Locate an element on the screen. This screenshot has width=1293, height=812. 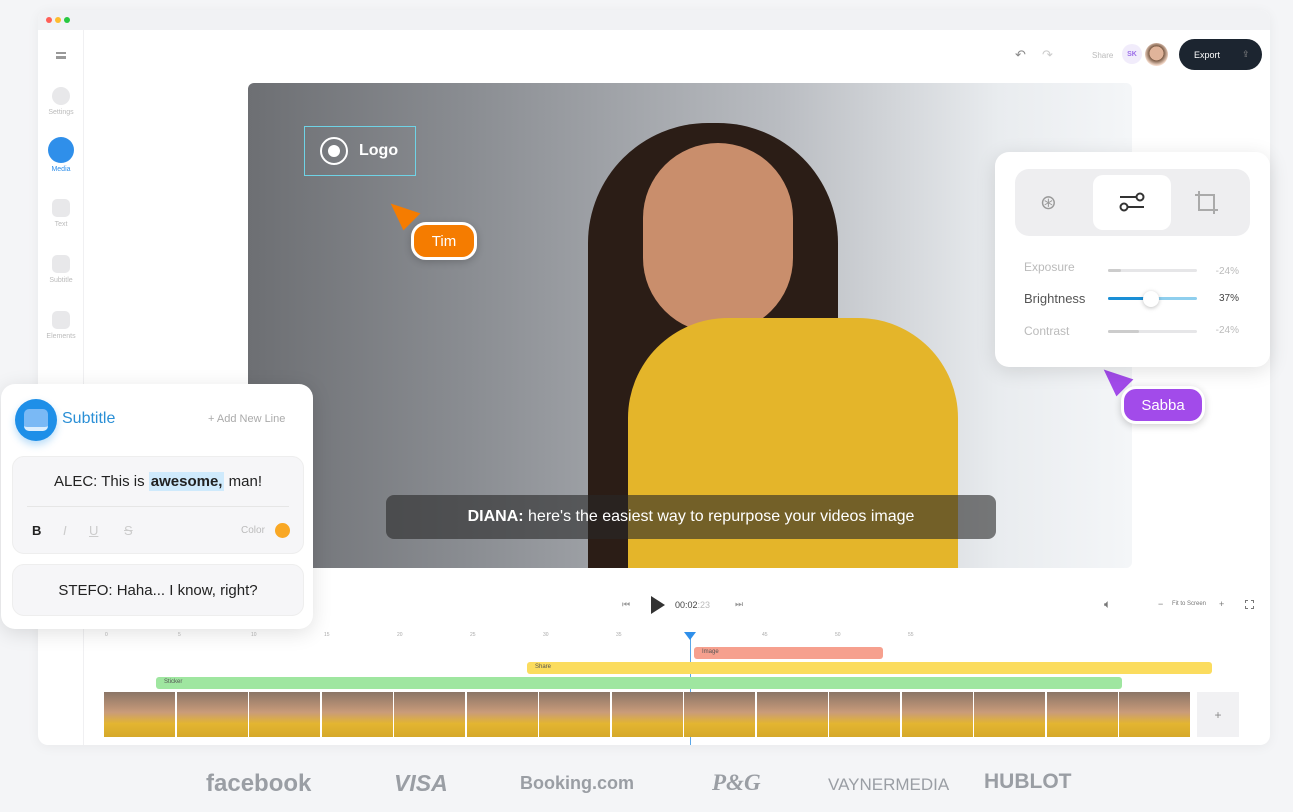
exposure-label: Exposure is located at coordinates (1049, 267).